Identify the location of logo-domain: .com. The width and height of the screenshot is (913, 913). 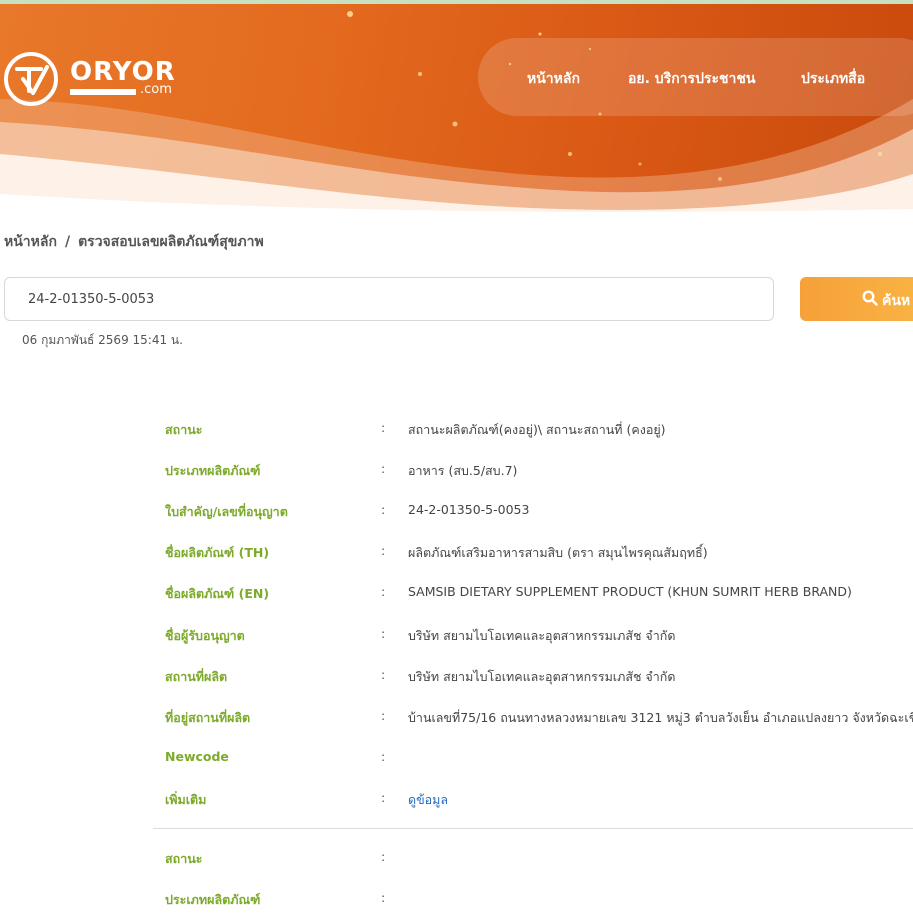
(156, 89).